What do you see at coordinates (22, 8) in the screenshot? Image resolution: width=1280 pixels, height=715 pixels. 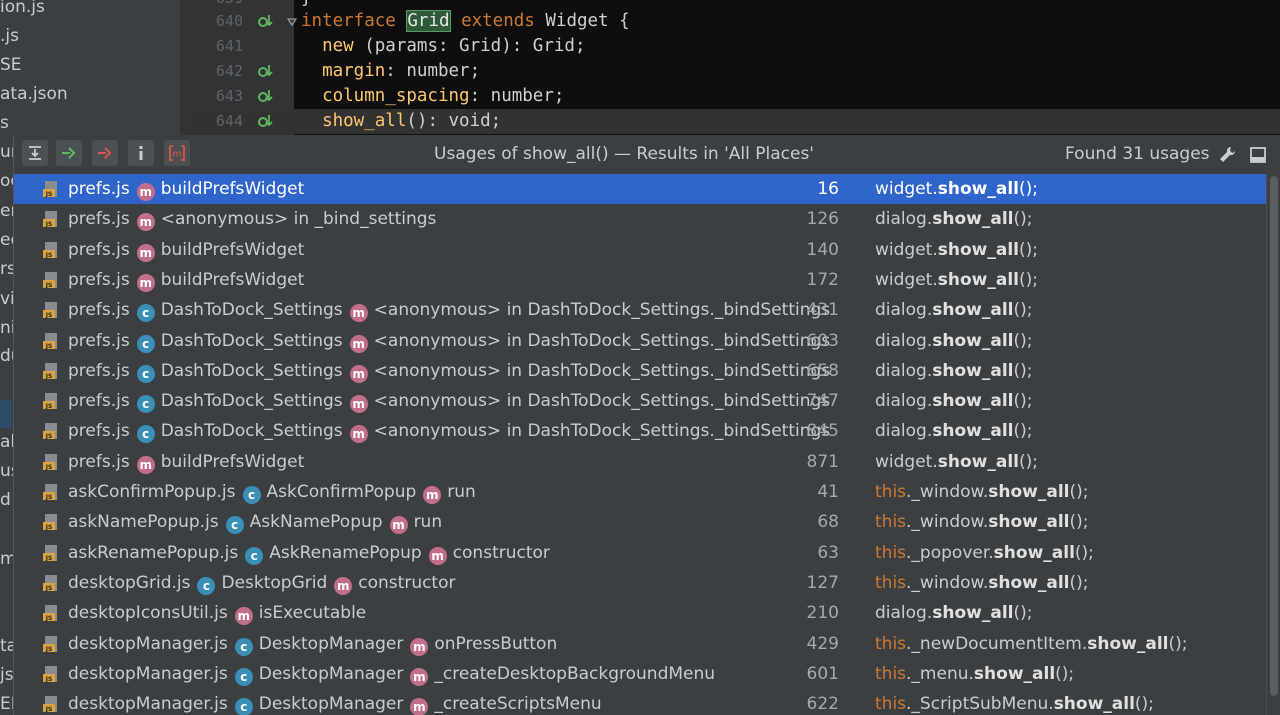 I see `tree-item: ion.js` at bounding box center [22, 8].